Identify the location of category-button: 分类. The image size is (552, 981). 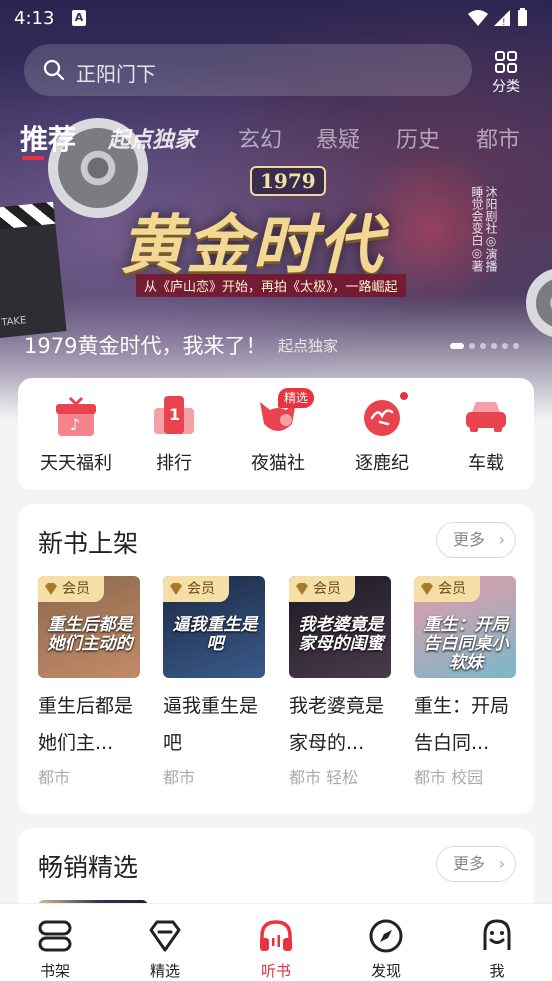
(506, 72).